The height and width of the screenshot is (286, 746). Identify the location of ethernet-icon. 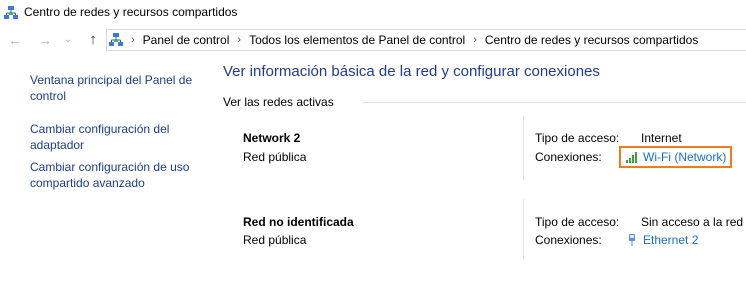
(632, 240).